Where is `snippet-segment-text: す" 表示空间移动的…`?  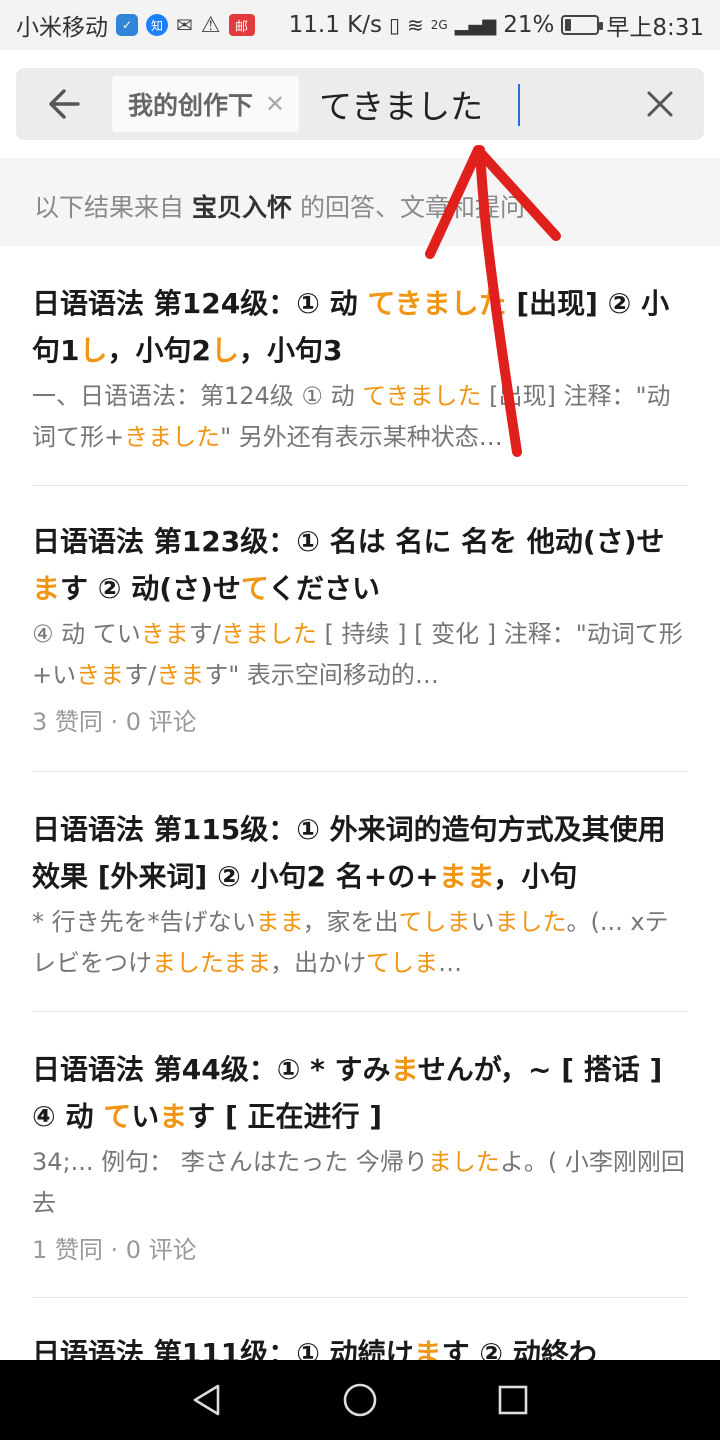
snippet-segment-text: す" 表示空间移动的… is located at coordinates (321, 675).